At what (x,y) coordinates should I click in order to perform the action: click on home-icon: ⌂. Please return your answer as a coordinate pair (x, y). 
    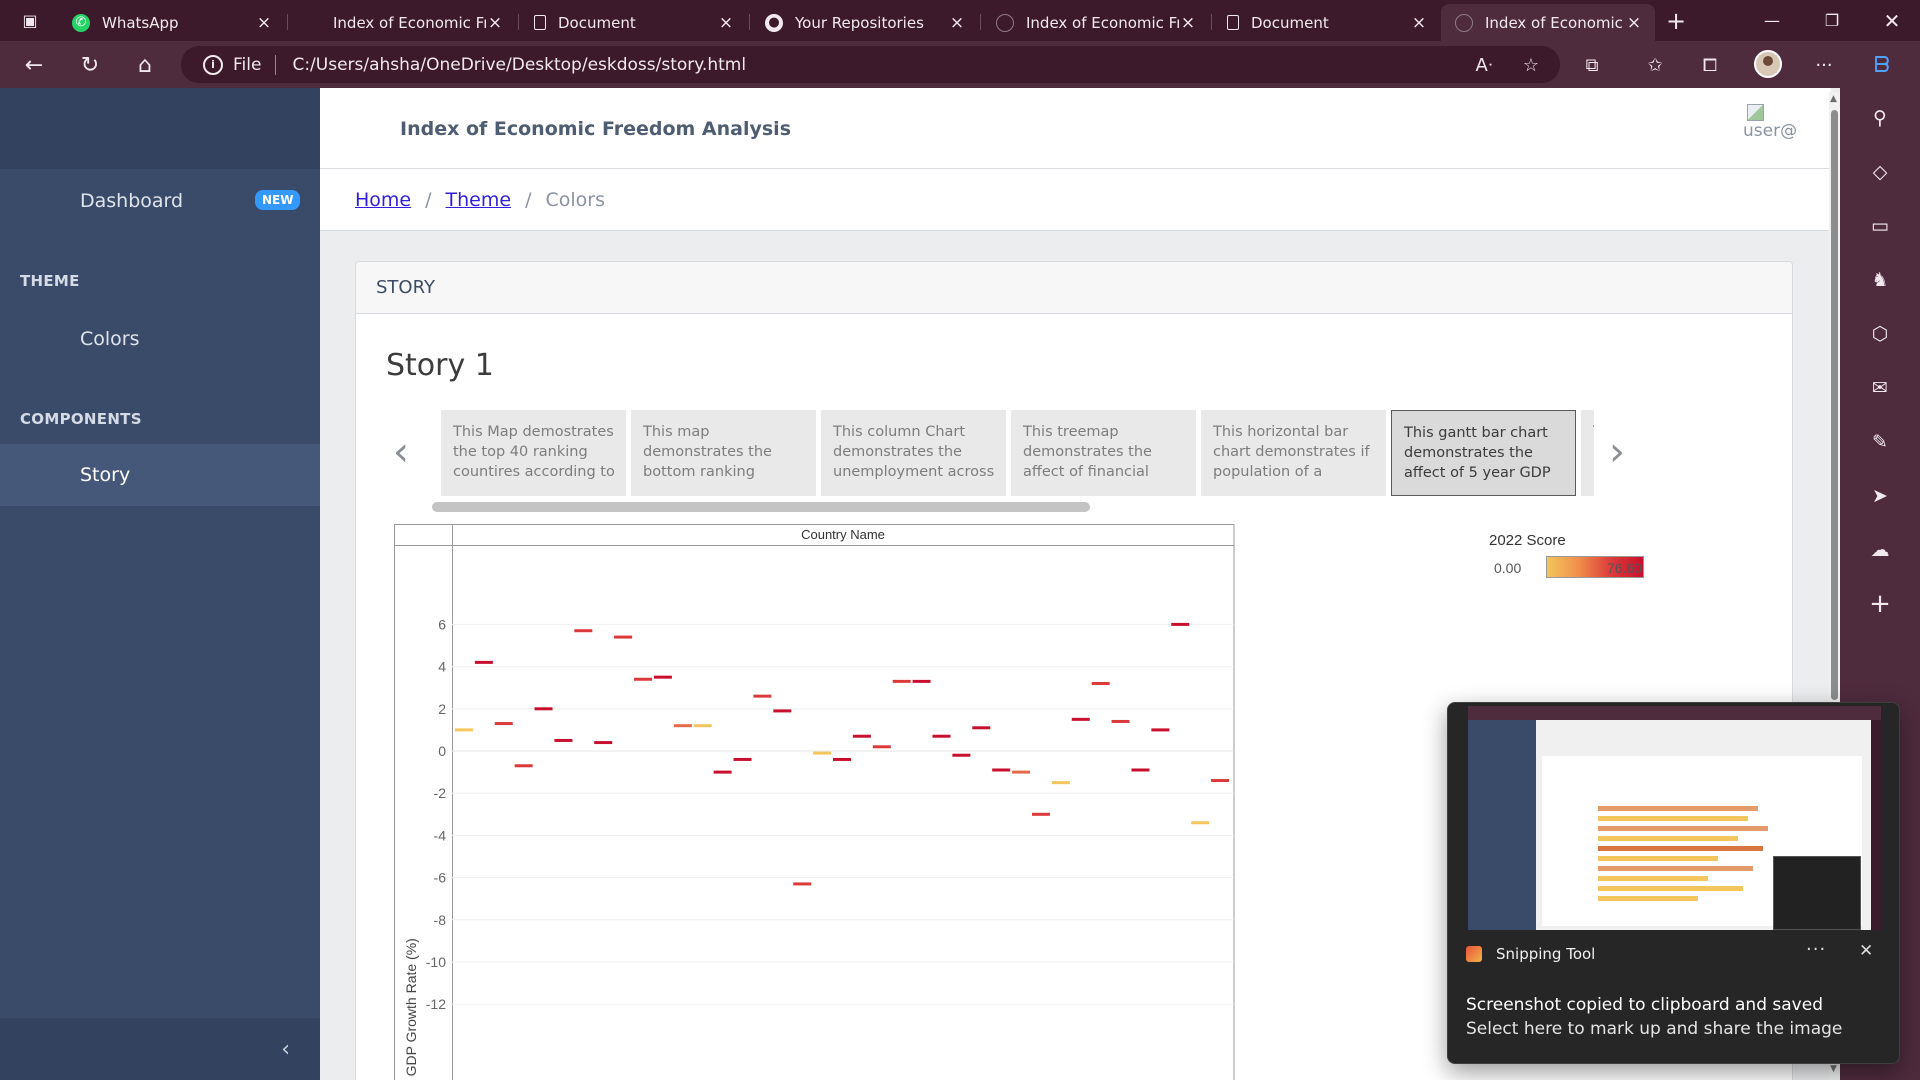
    Looking at the image, I should click on (145, 65).